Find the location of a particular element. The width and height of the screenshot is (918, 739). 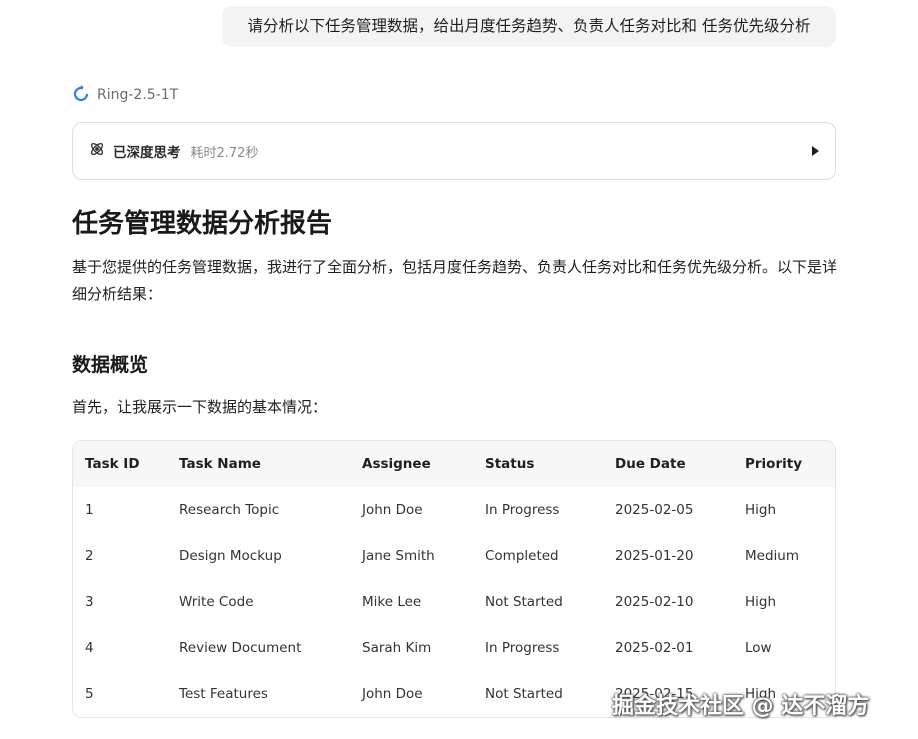

cell-task-id: 5 is located at coordinates (89, 694).